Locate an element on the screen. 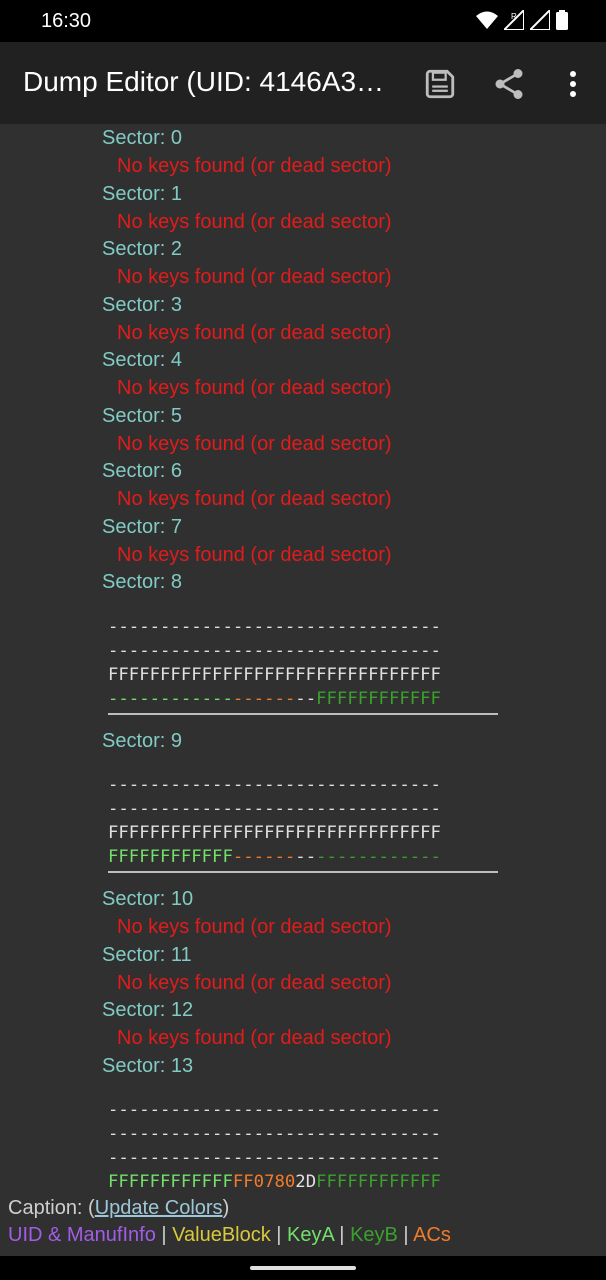  sector-trailer-row: --------------------FFFFFFFFFFFF is located at coordinates (274, 699).